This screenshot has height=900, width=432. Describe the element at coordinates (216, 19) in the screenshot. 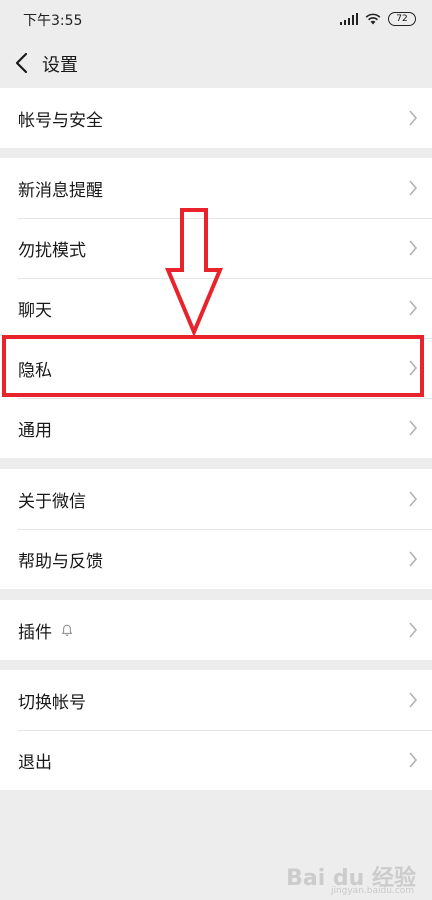

I see `status-bar: 下午3:55 72` at that location.